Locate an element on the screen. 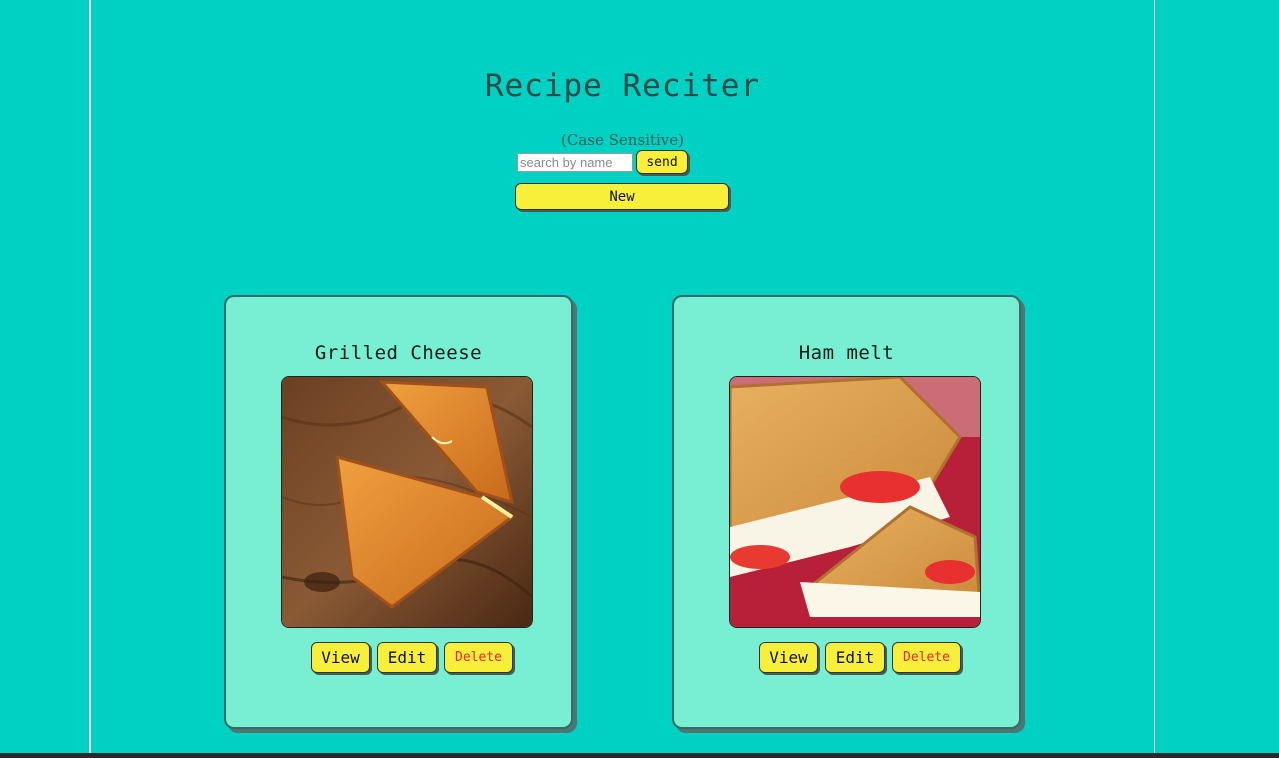 The image size is (1279, 758). right-border-line is located at coordinates (1154, 377).